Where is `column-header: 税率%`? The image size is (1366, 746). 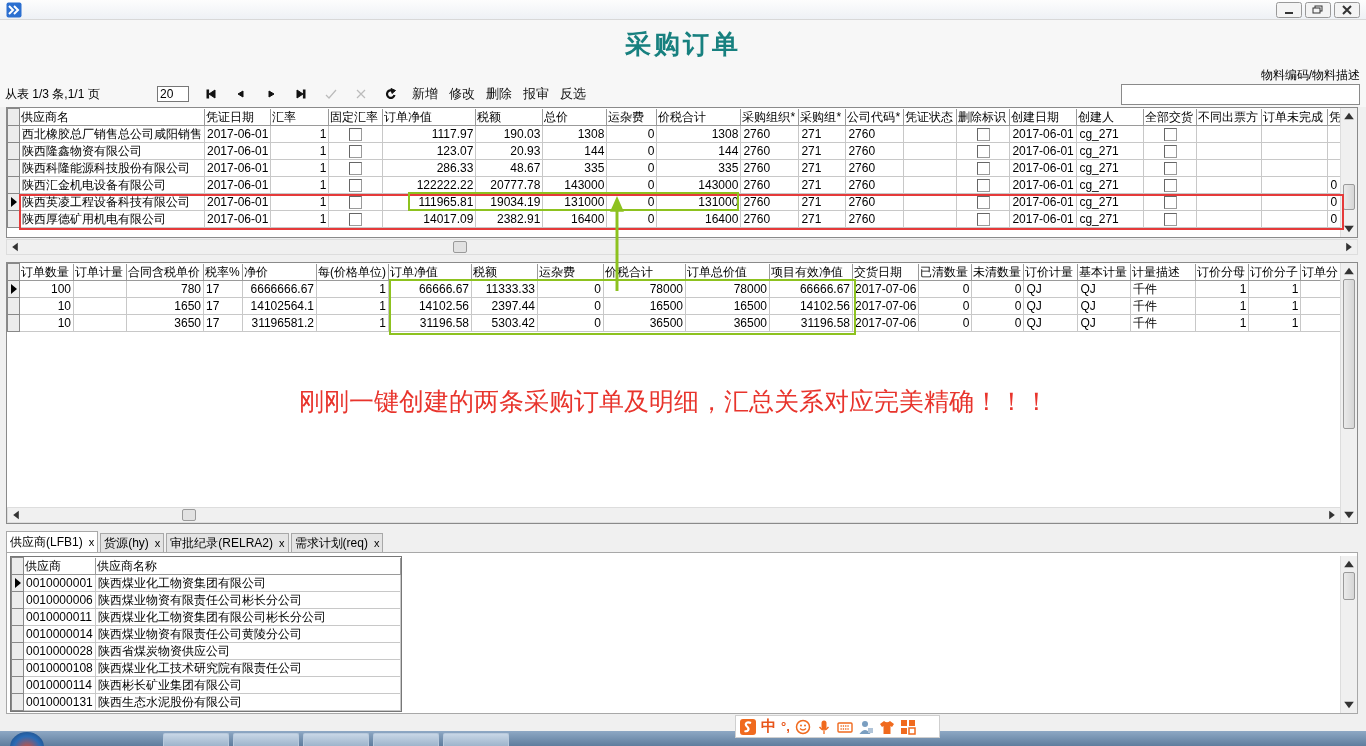
column-header: 税率% is located at coordinates (223, 272).